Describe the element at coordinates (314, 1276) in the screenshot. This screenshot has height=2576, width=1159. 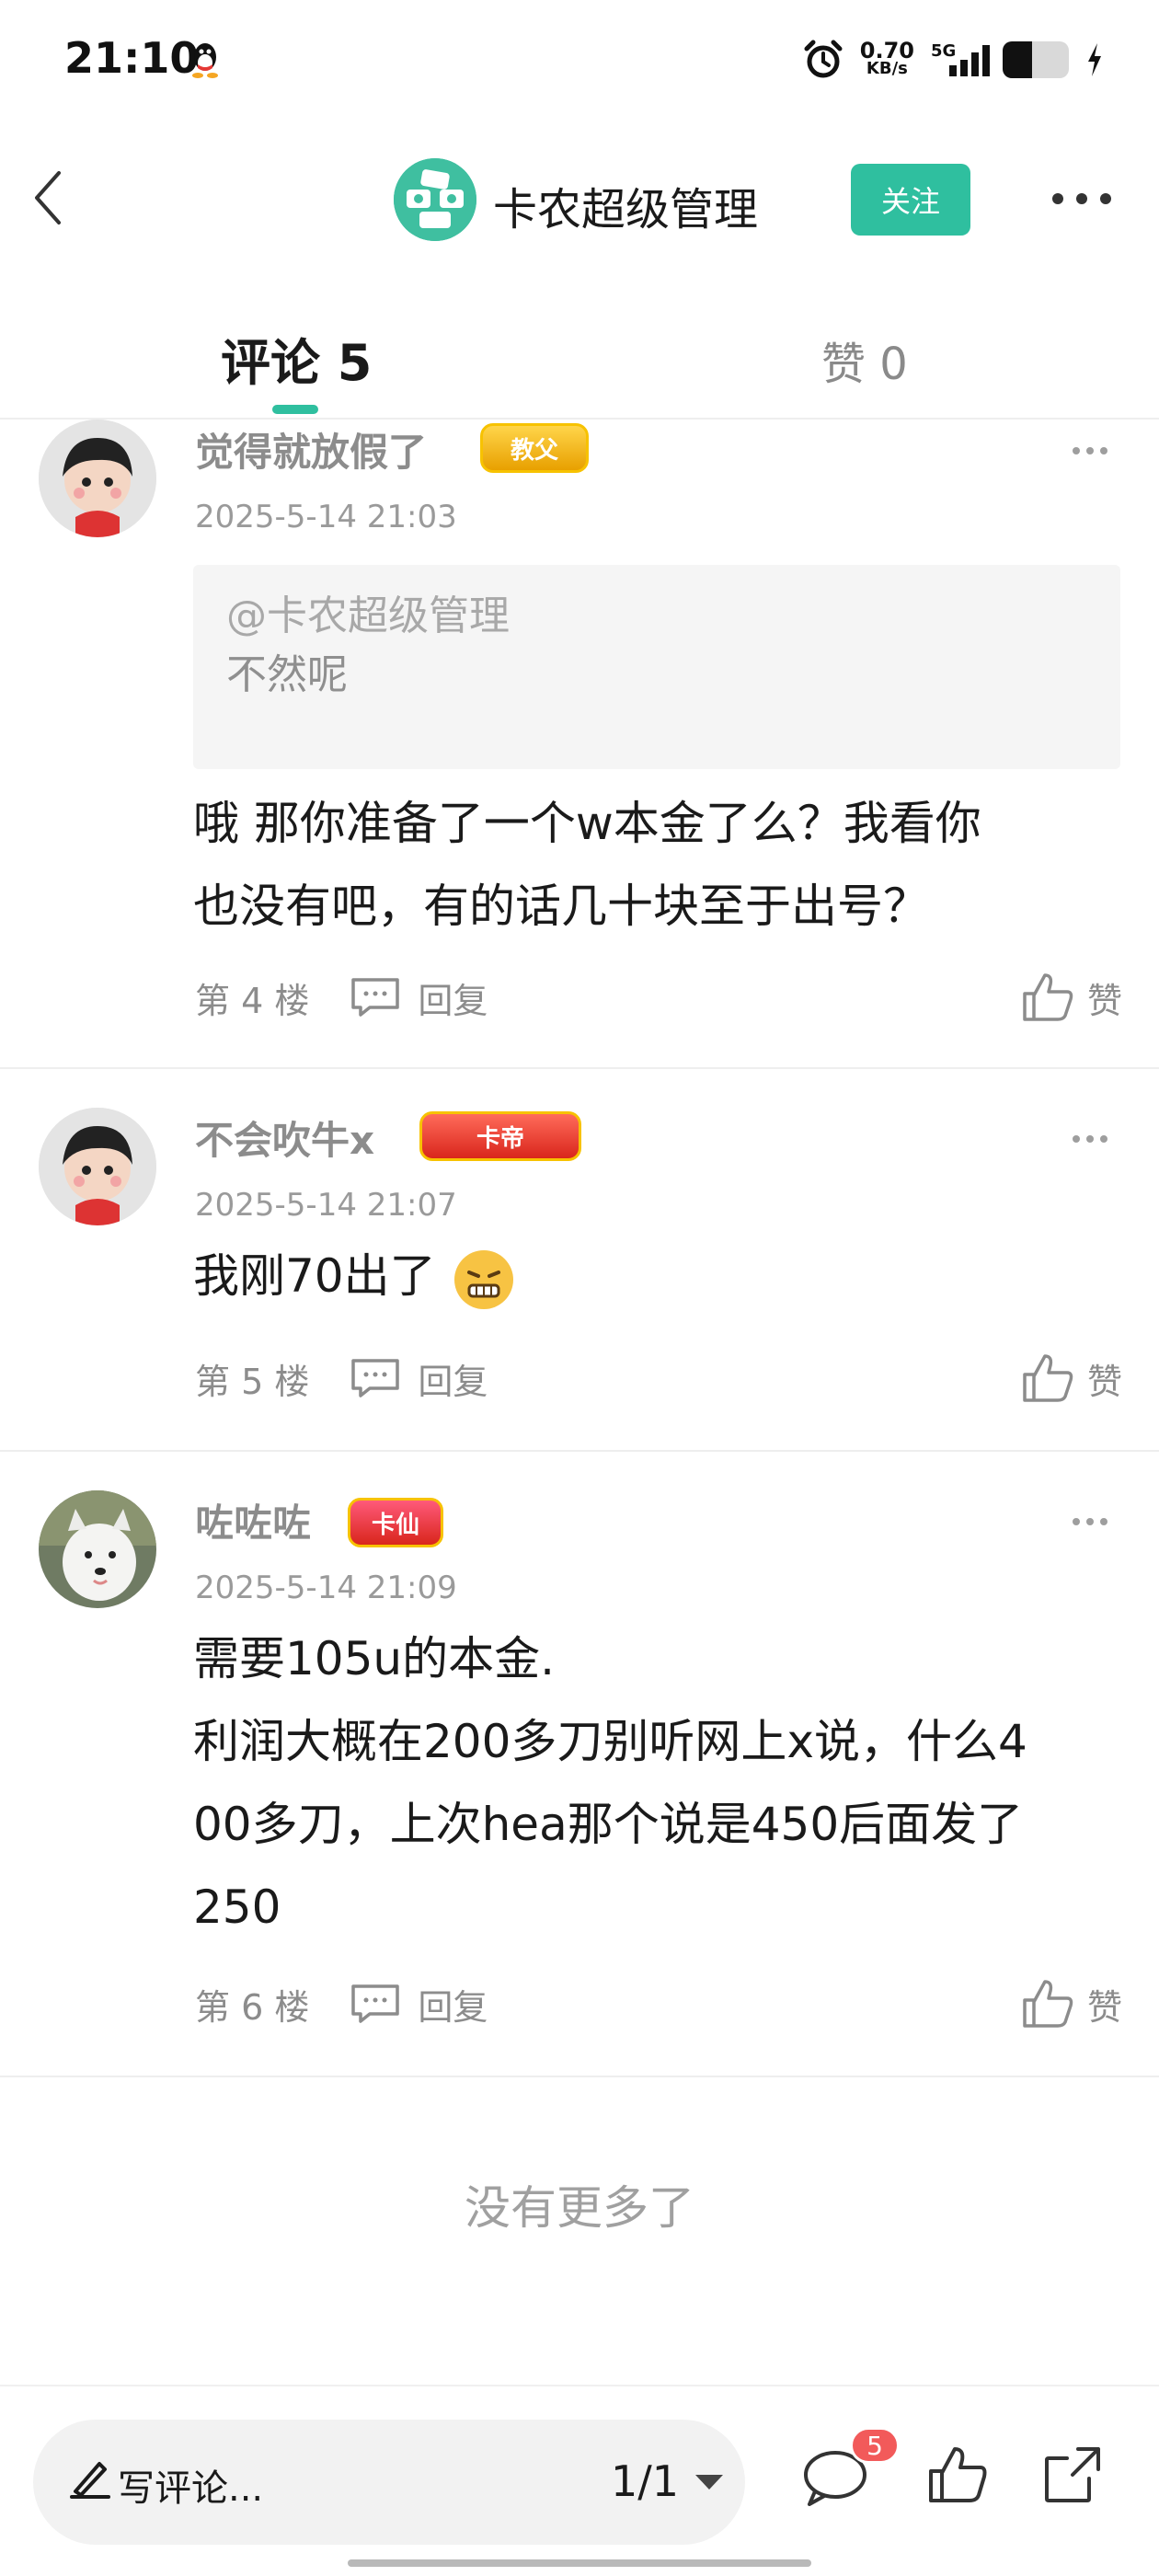
I see `comment-text-line: 我刚70出了` at that location.